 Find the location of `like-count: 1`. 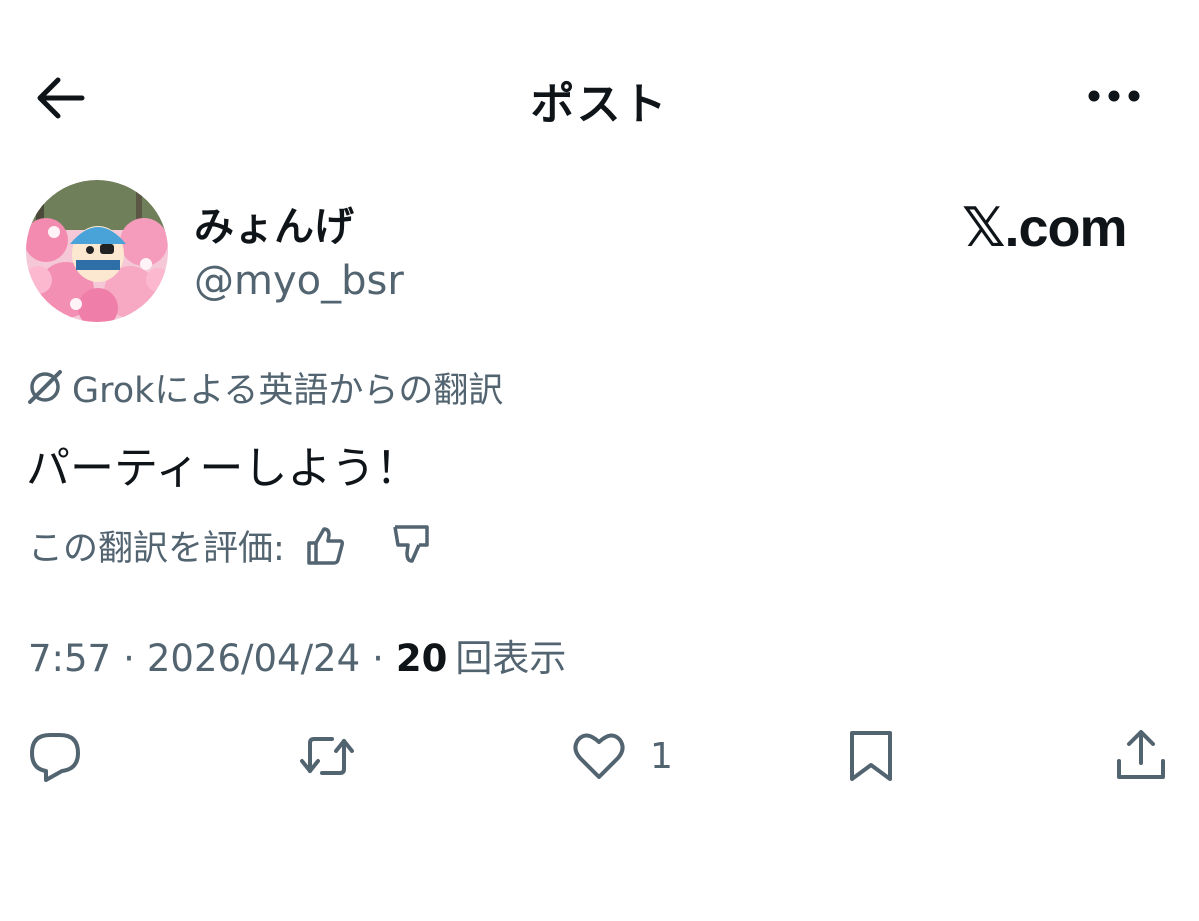

like-count: 1 is located at coordinates (661, 756).